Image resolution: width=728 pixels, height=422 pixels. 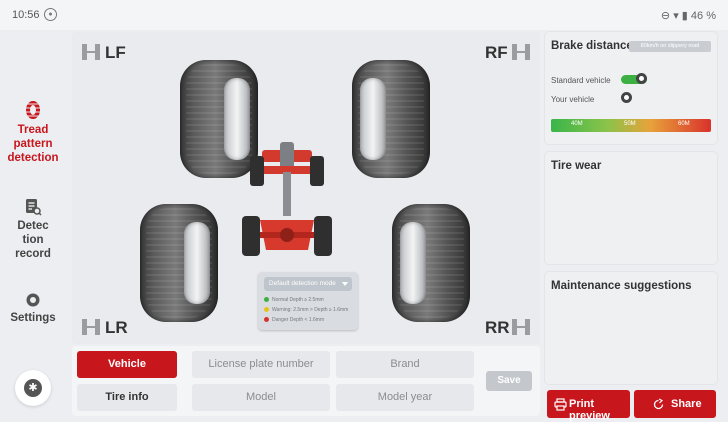 What do you see at coordinates (509, 381) in the screenshot?
I see `save-button: Save` at bounding box center [509, 381].